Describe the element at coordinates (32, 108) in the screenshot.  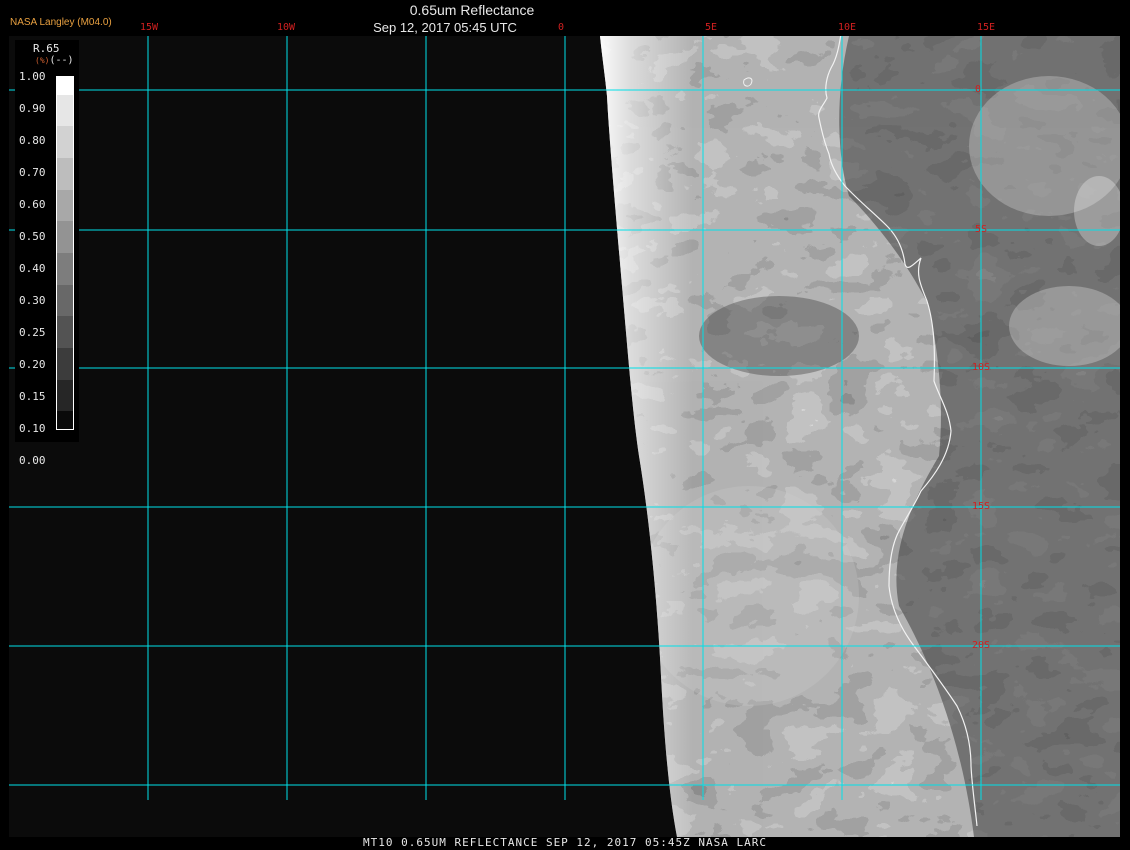
I see `legend-tick: 0.90` at that location.